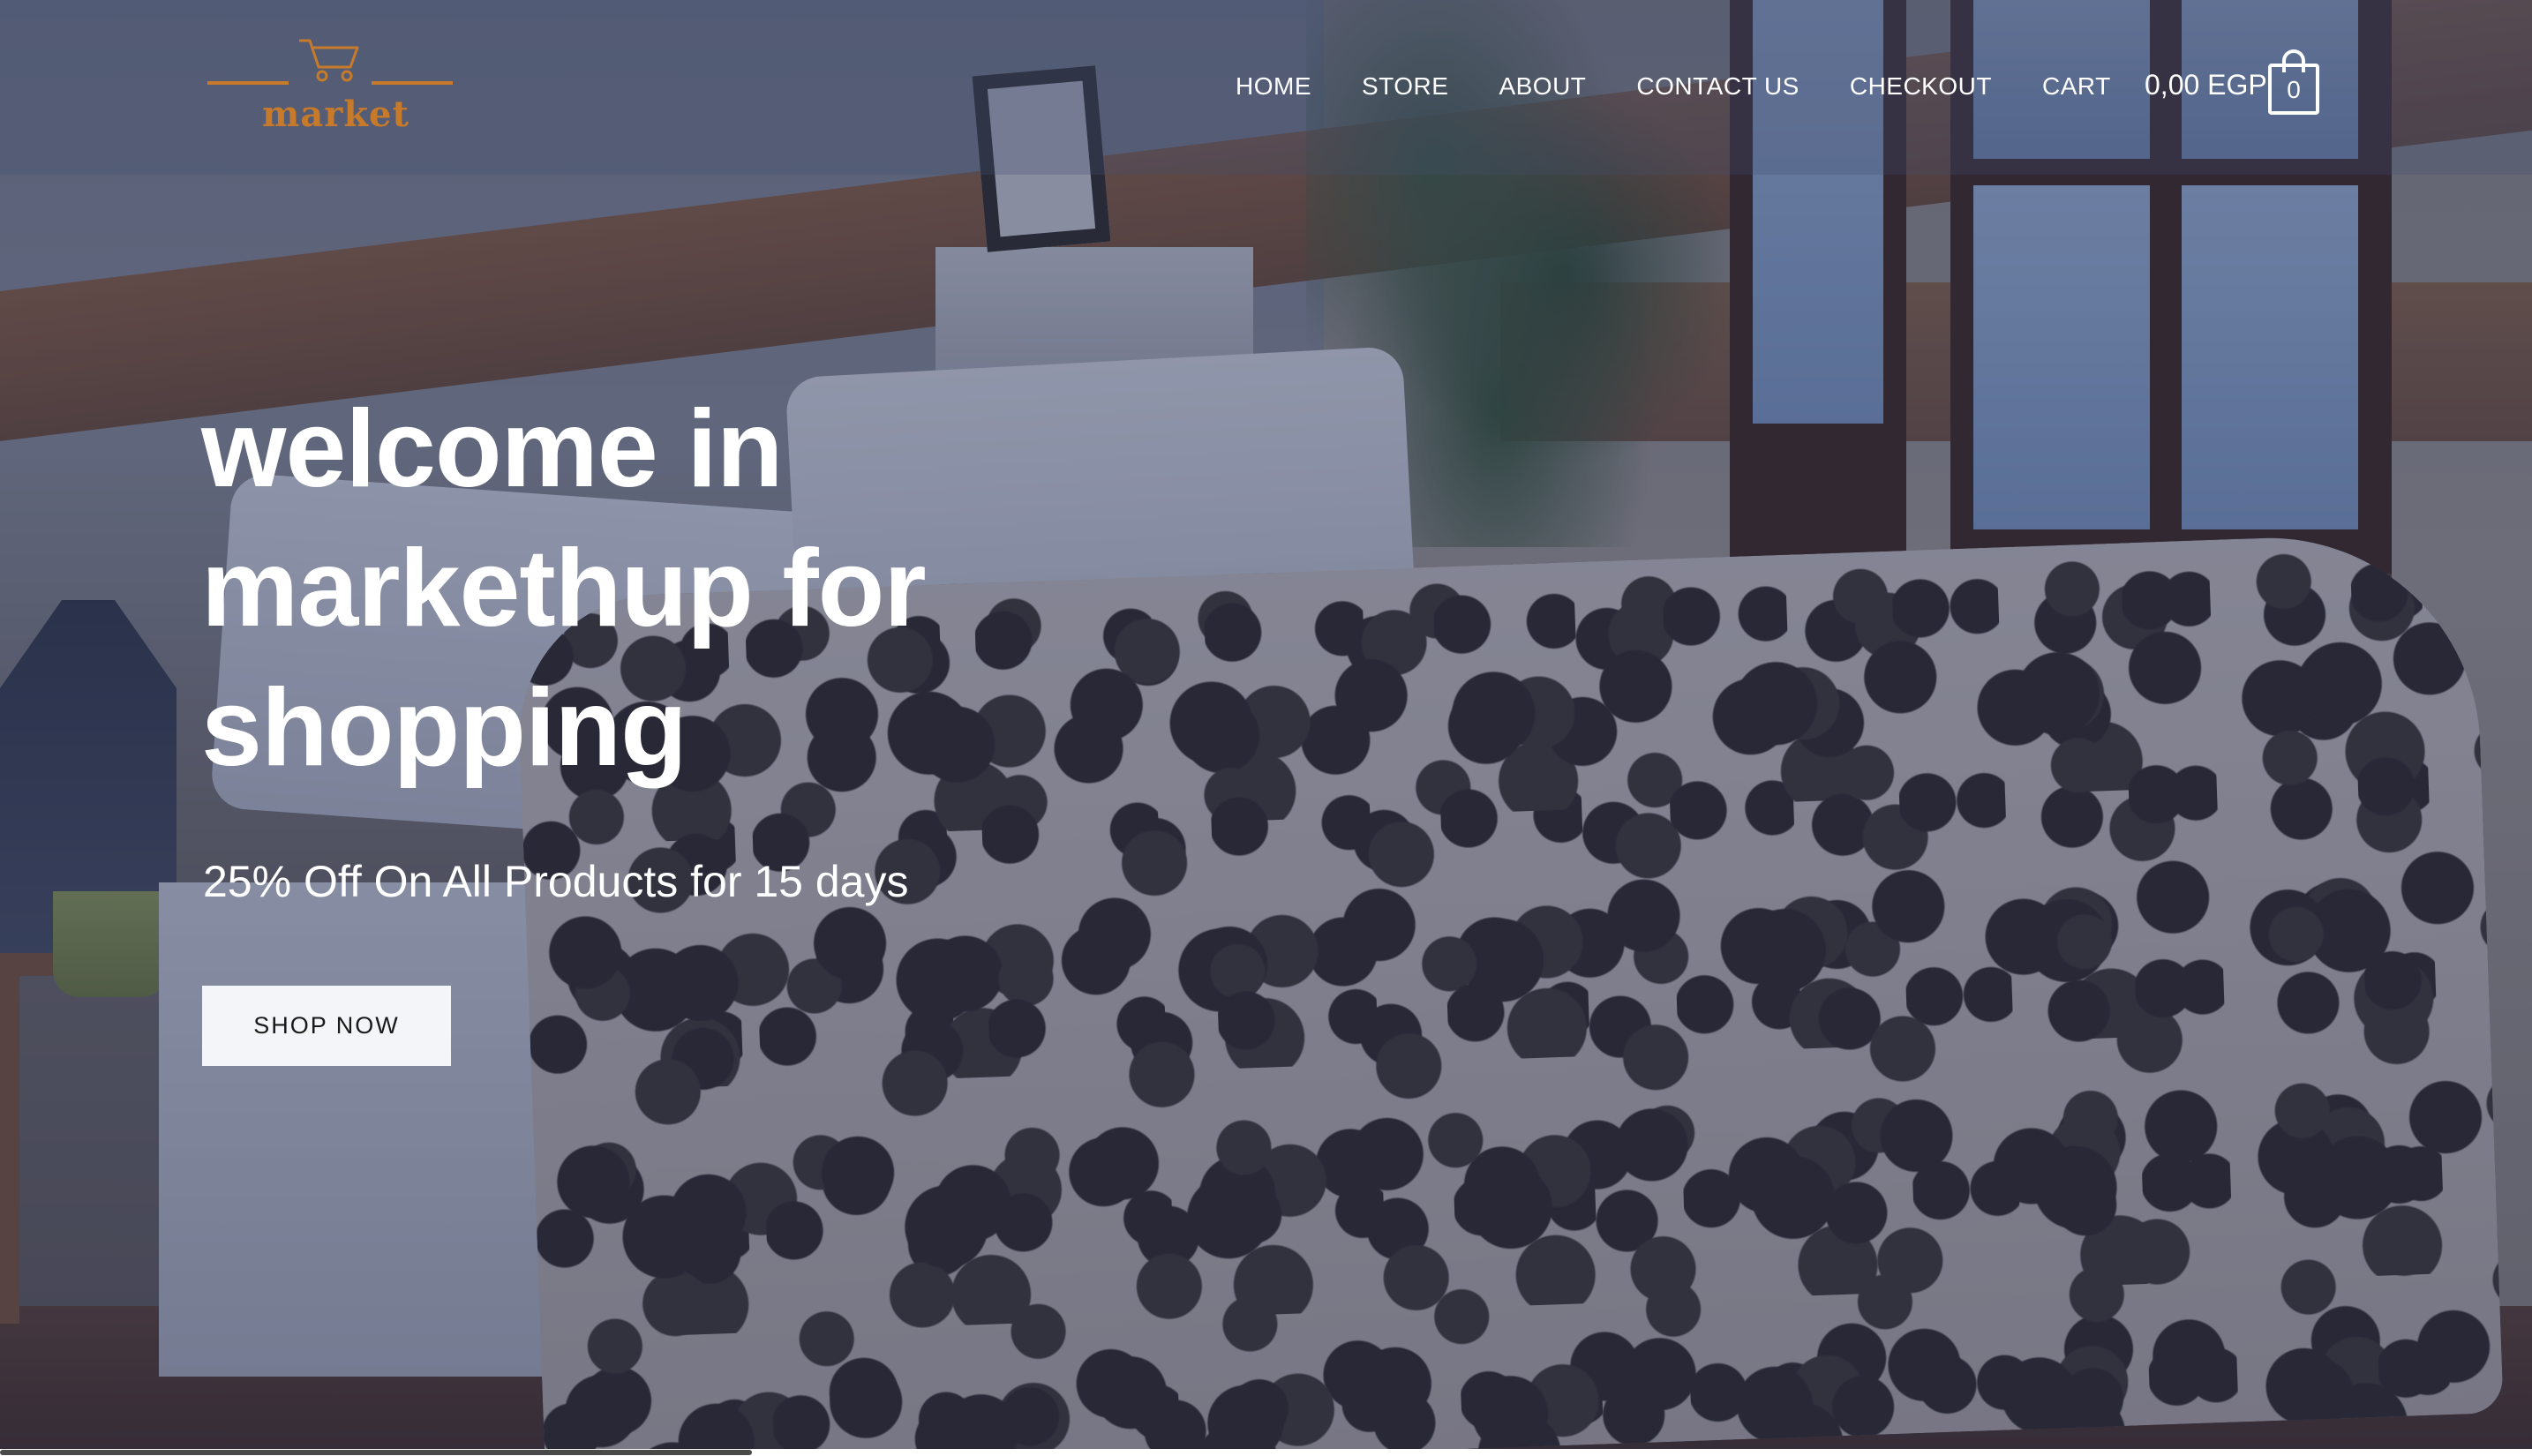 This screenshot has height=1456, width=2532. What do you see at coordinates (1921, 86) in the screenshot?
I see `nav-item-checkout: CHECKOUT` at bounding box center [1921, 86].